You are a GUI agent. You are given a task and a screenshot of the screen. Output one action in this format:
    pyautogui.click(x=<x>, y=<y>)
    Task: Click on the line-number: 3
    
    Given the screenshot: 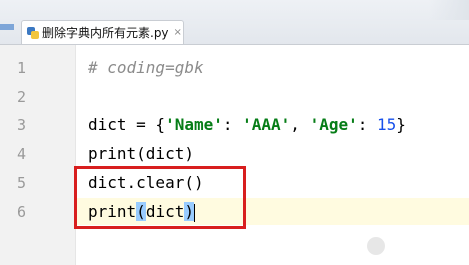 What is the action you would take?
    pyautogui.click(x=22, y=125)
    